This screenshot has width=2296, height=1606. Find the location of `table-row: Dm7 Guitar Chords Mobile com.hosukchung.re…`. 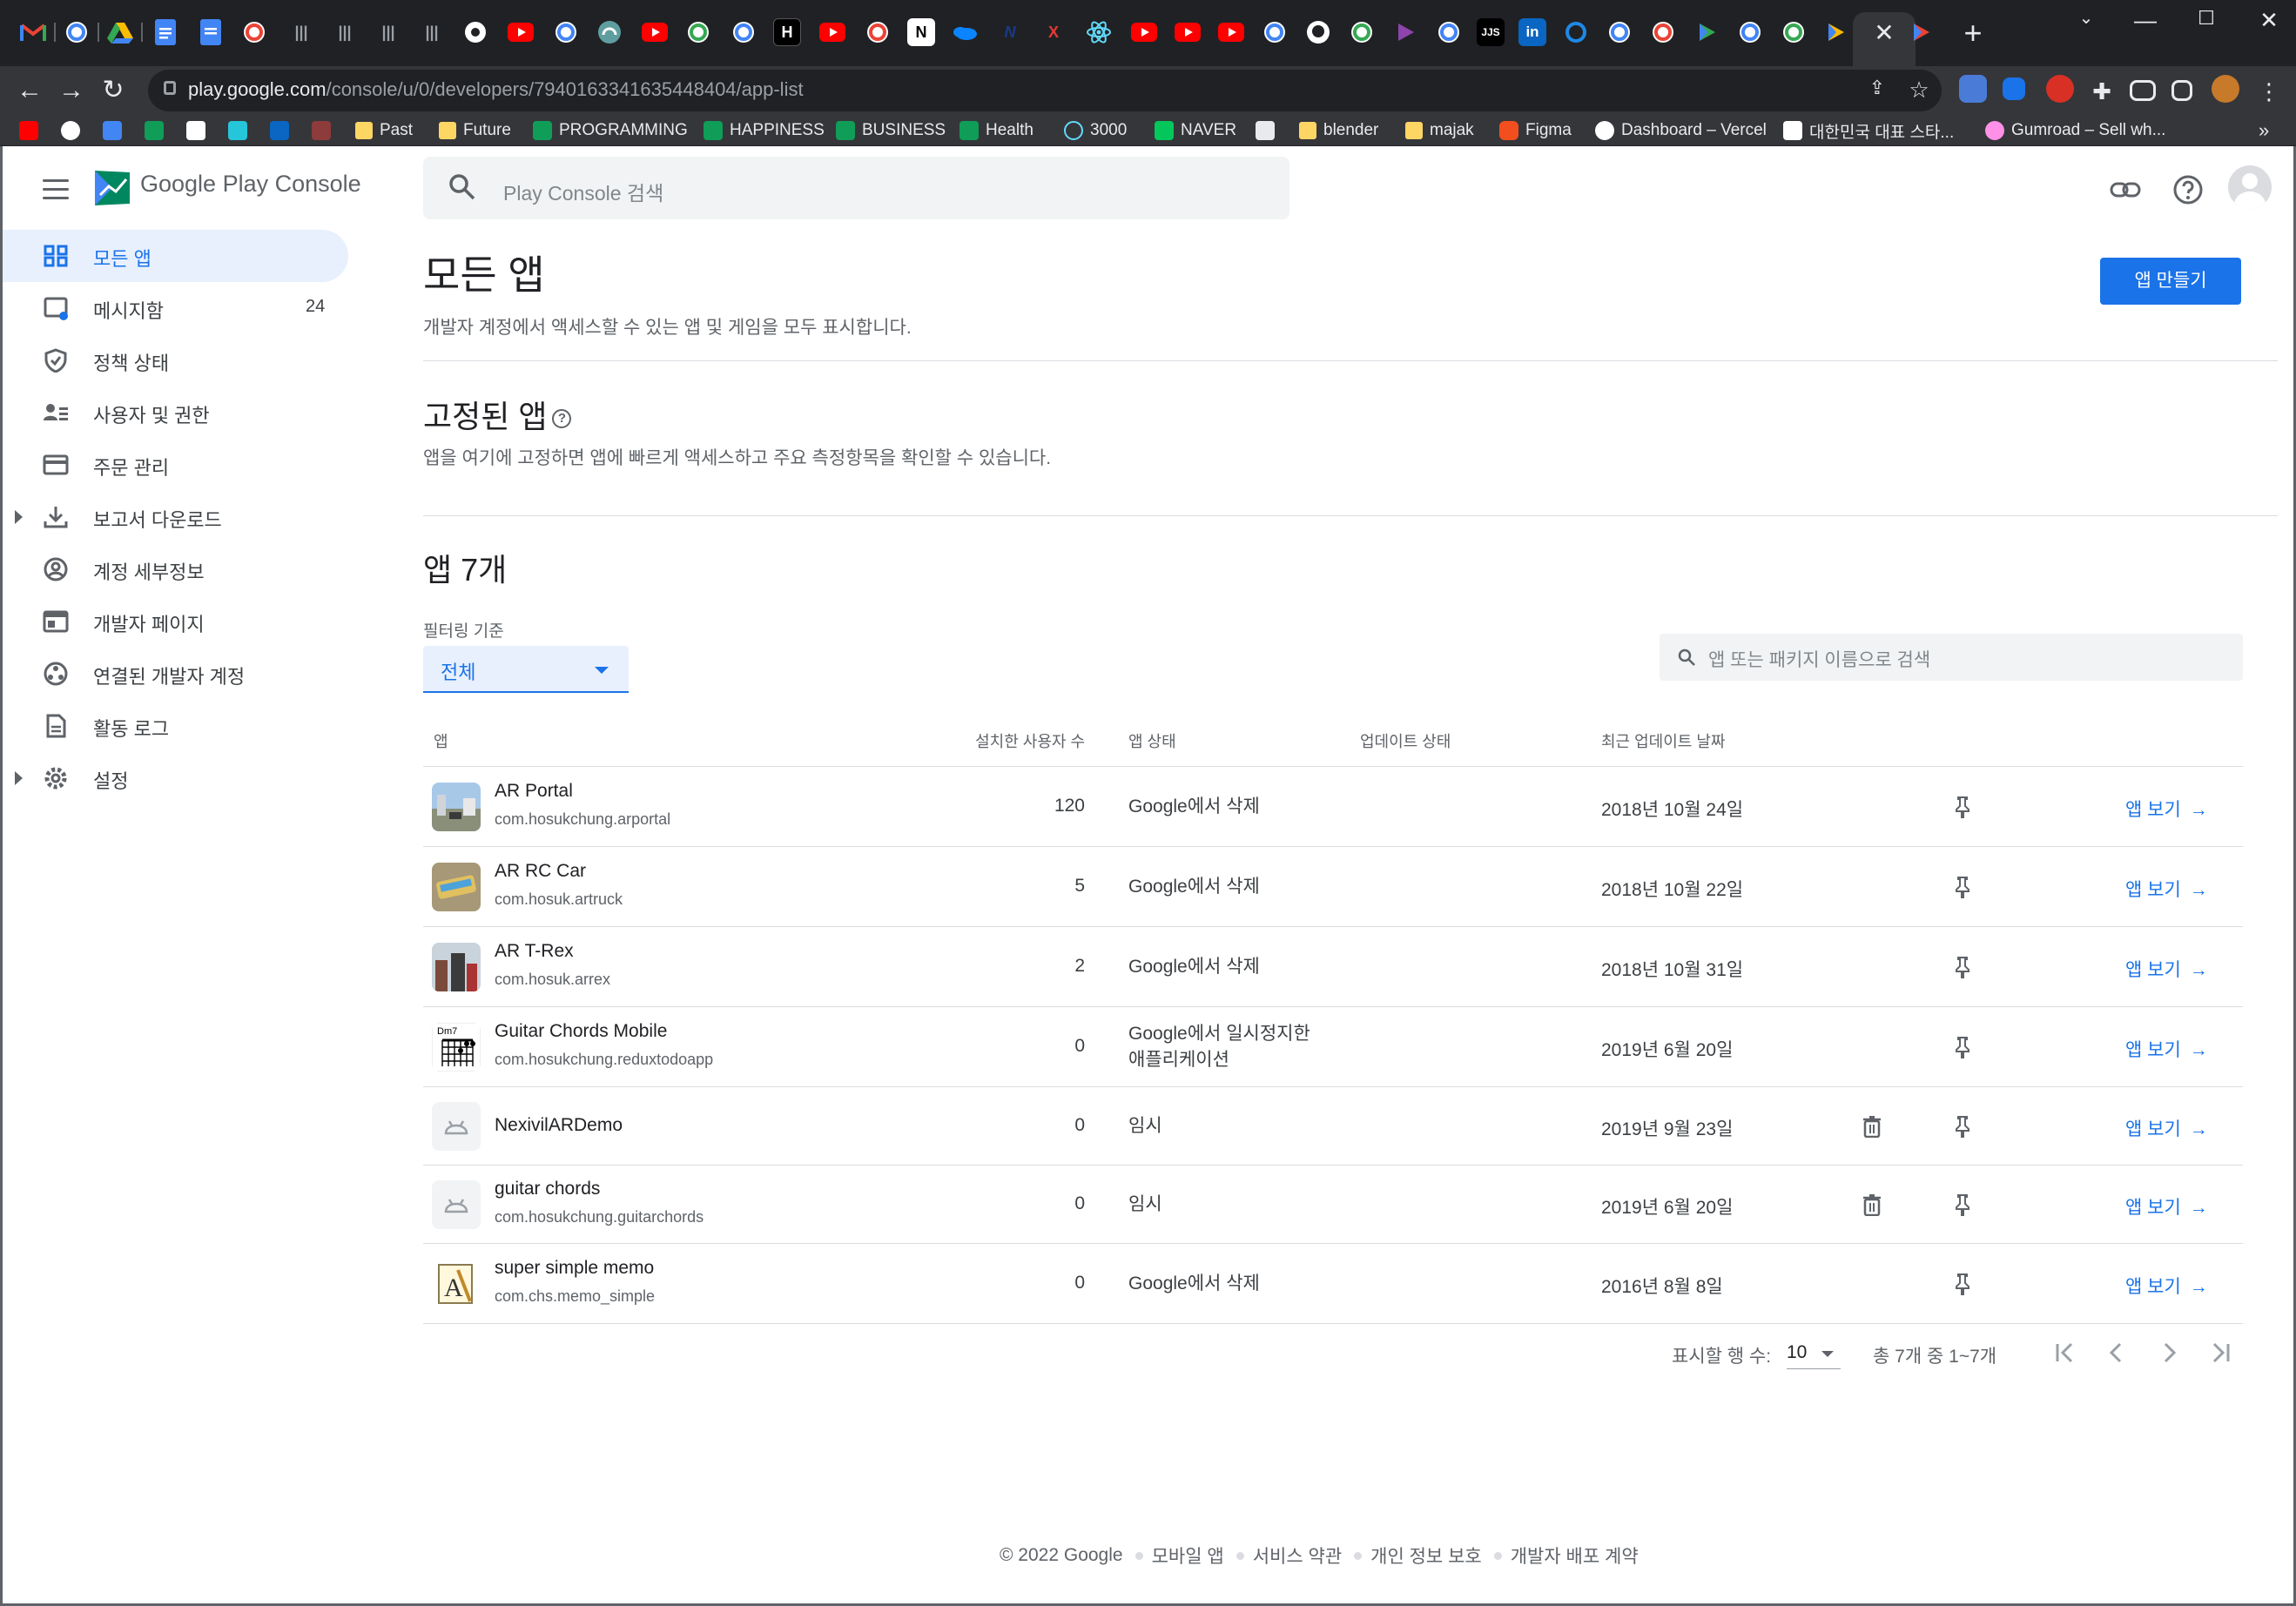

table-row: Dm7 Guitar Chords Mobile com.hosukchung.re… is located at coordinates (1333, 1047).